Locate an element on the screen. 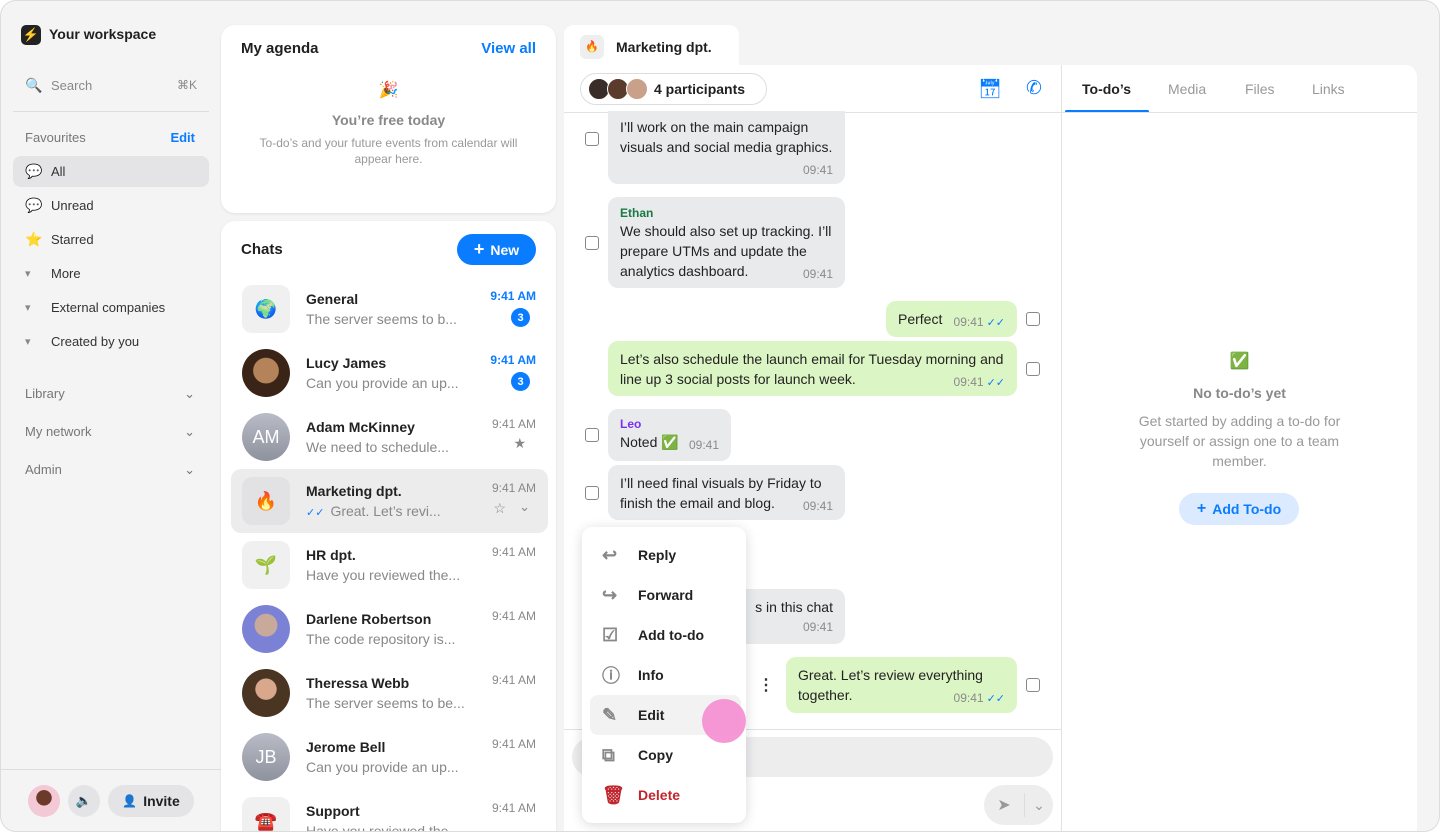  tab-links: Links is located at coordinates (1328, 89).